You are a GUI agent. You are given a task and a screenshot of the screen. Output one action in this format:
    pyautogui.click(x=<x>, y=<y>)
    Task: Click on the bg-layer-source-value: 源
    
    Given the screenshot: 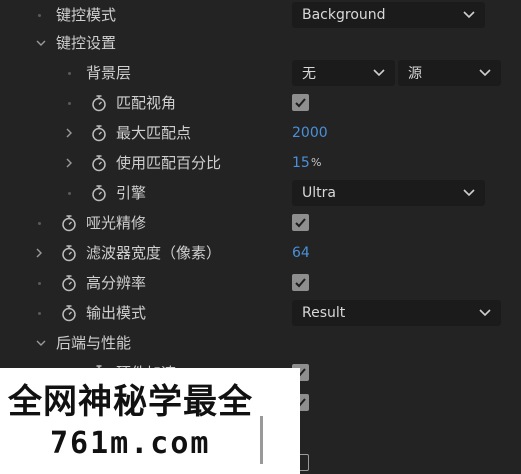 What is the action you would take?
    pyautogui.click(x=415, y=74)
    